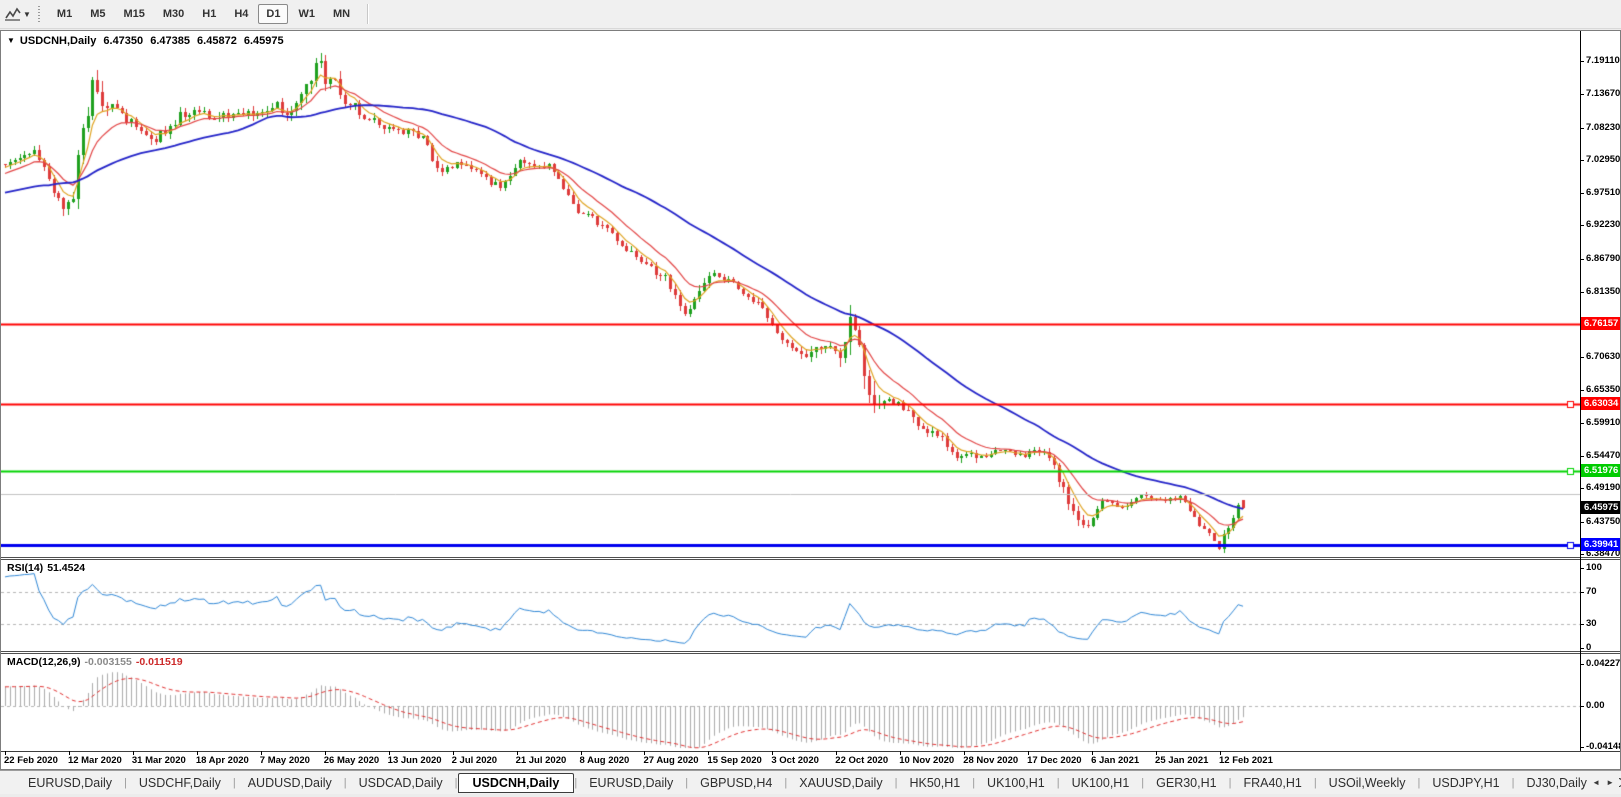 Image resolution: width=1621 pixels, height=797 pixels. What do you see at coordinates (11, 40) in the screenshot?
I see `triangle-down-icon: ▼` at bounding box center [11, 40].